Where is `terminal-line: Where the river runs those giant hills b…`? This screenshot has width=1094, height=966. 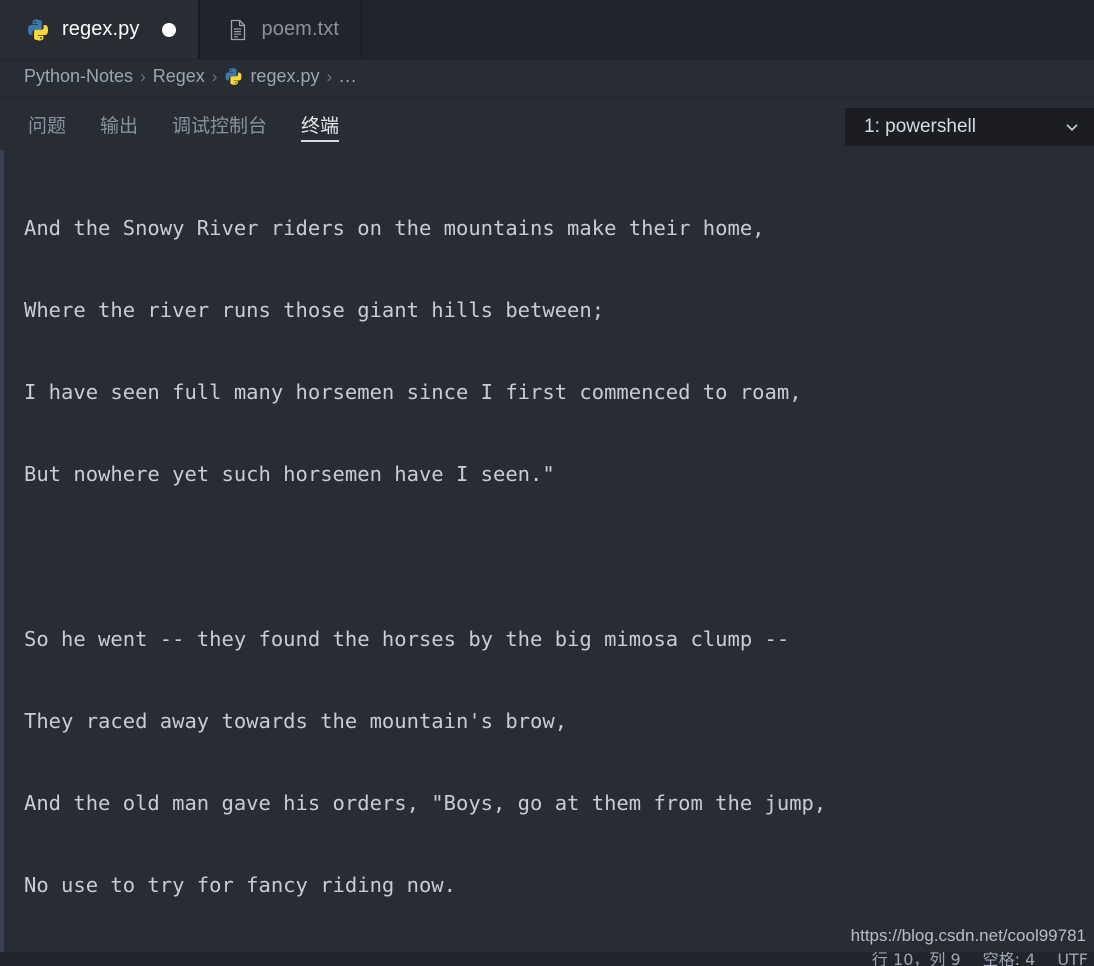 terminal-line: Where the river runs those giant hills b… is located at coordinates (314, 310).